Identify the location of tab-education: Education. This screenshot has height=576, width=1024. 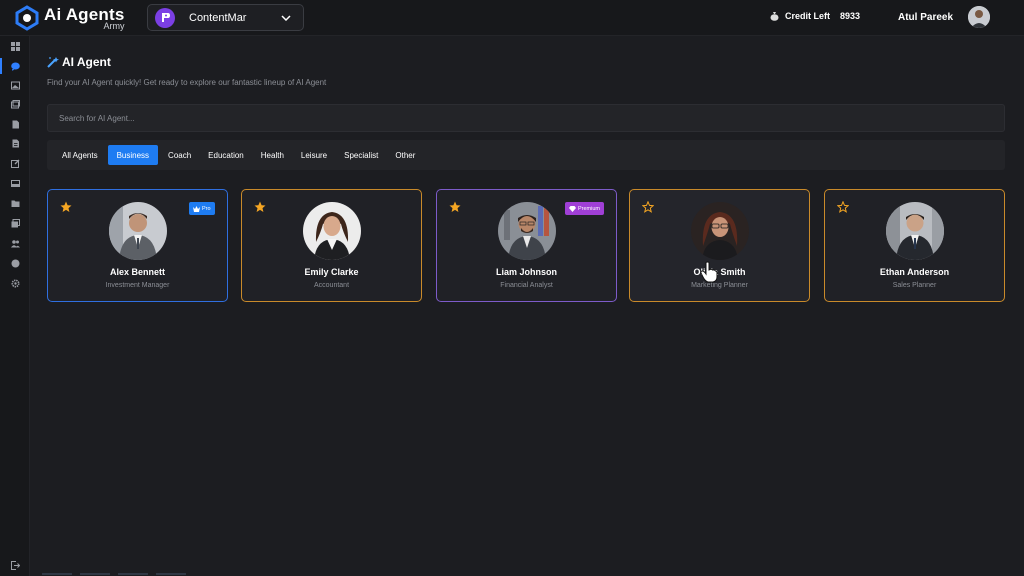
(226, 155).